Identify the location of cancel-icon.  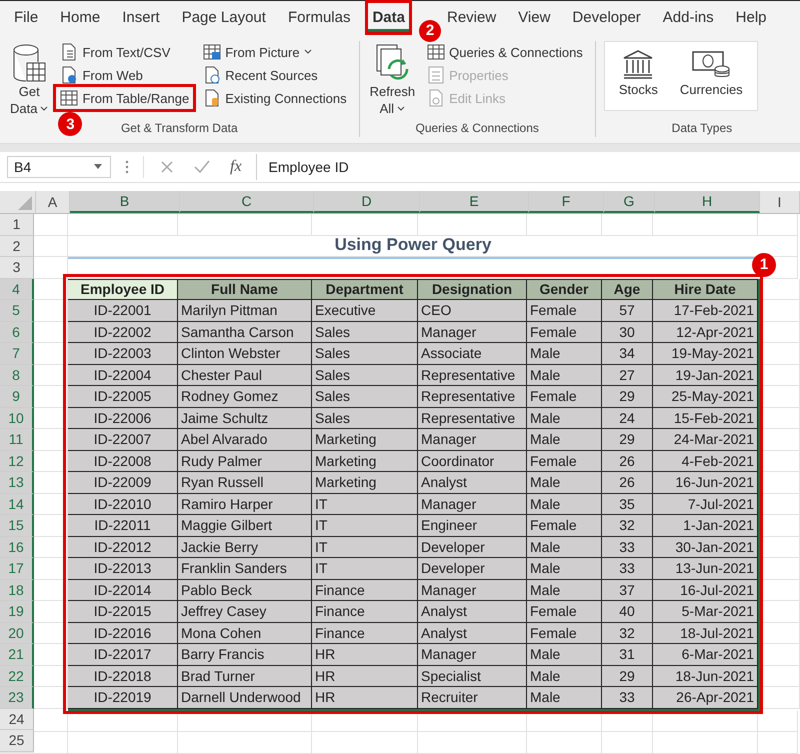
(167, 167).